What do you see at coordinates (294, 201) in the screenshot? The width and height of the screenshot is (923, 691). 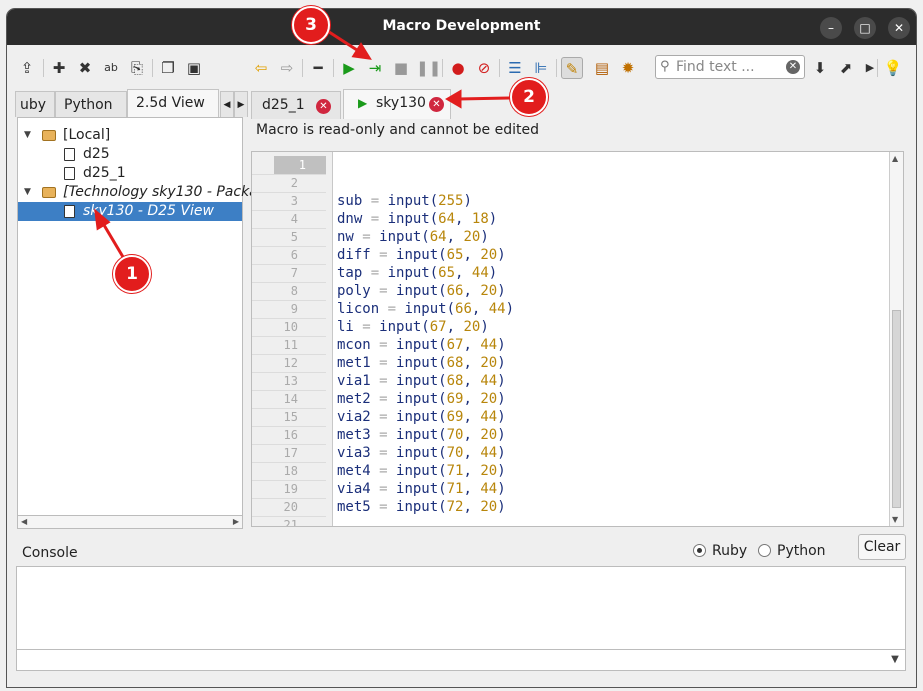 I see `line-number: 3` at bounding box center [294, 201].